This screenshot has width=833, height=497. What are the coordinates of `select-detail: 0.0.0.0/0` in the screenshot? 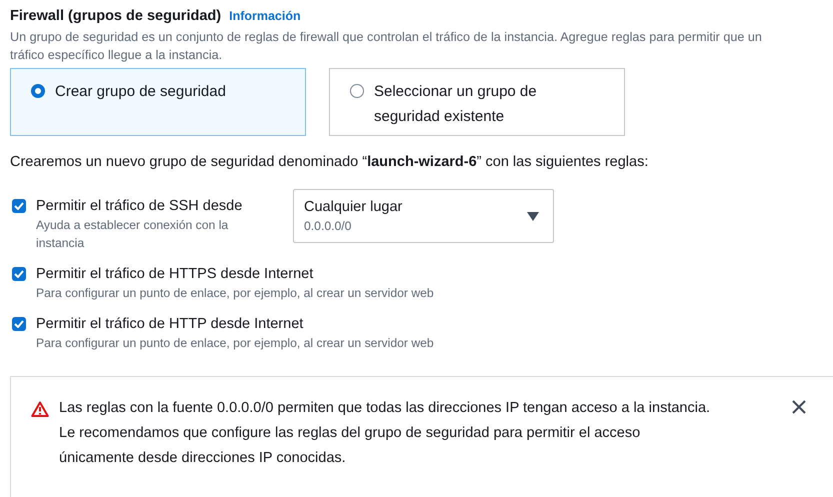 It's located at (328, 226).